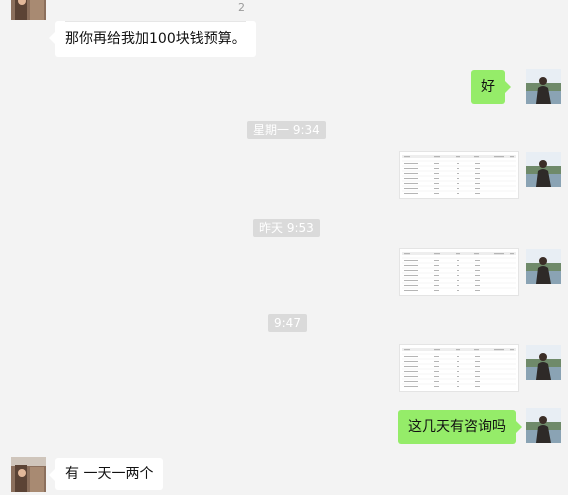  I want to click on timestamp: 昨天 9:53, so click(286, 228).